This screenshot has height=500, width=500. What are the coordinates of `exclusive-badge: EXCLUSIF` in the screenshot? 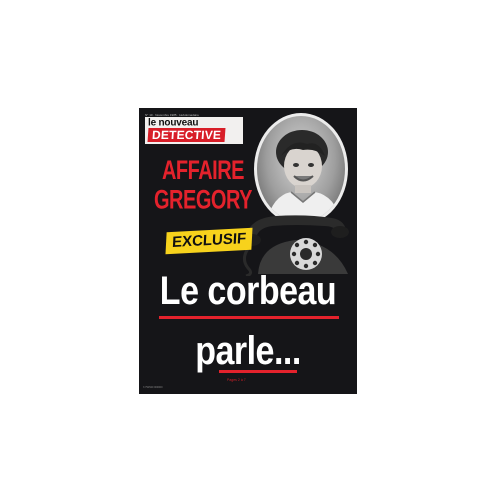 It's located at (209, 241).